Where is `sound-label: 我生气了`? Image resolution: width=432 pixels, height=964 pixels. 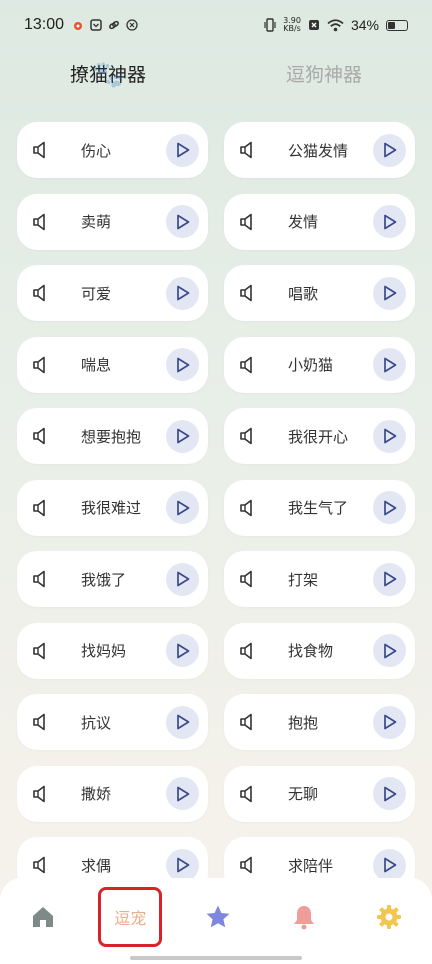 sound-label: 我生气了 is located at coordinates (318, 508).